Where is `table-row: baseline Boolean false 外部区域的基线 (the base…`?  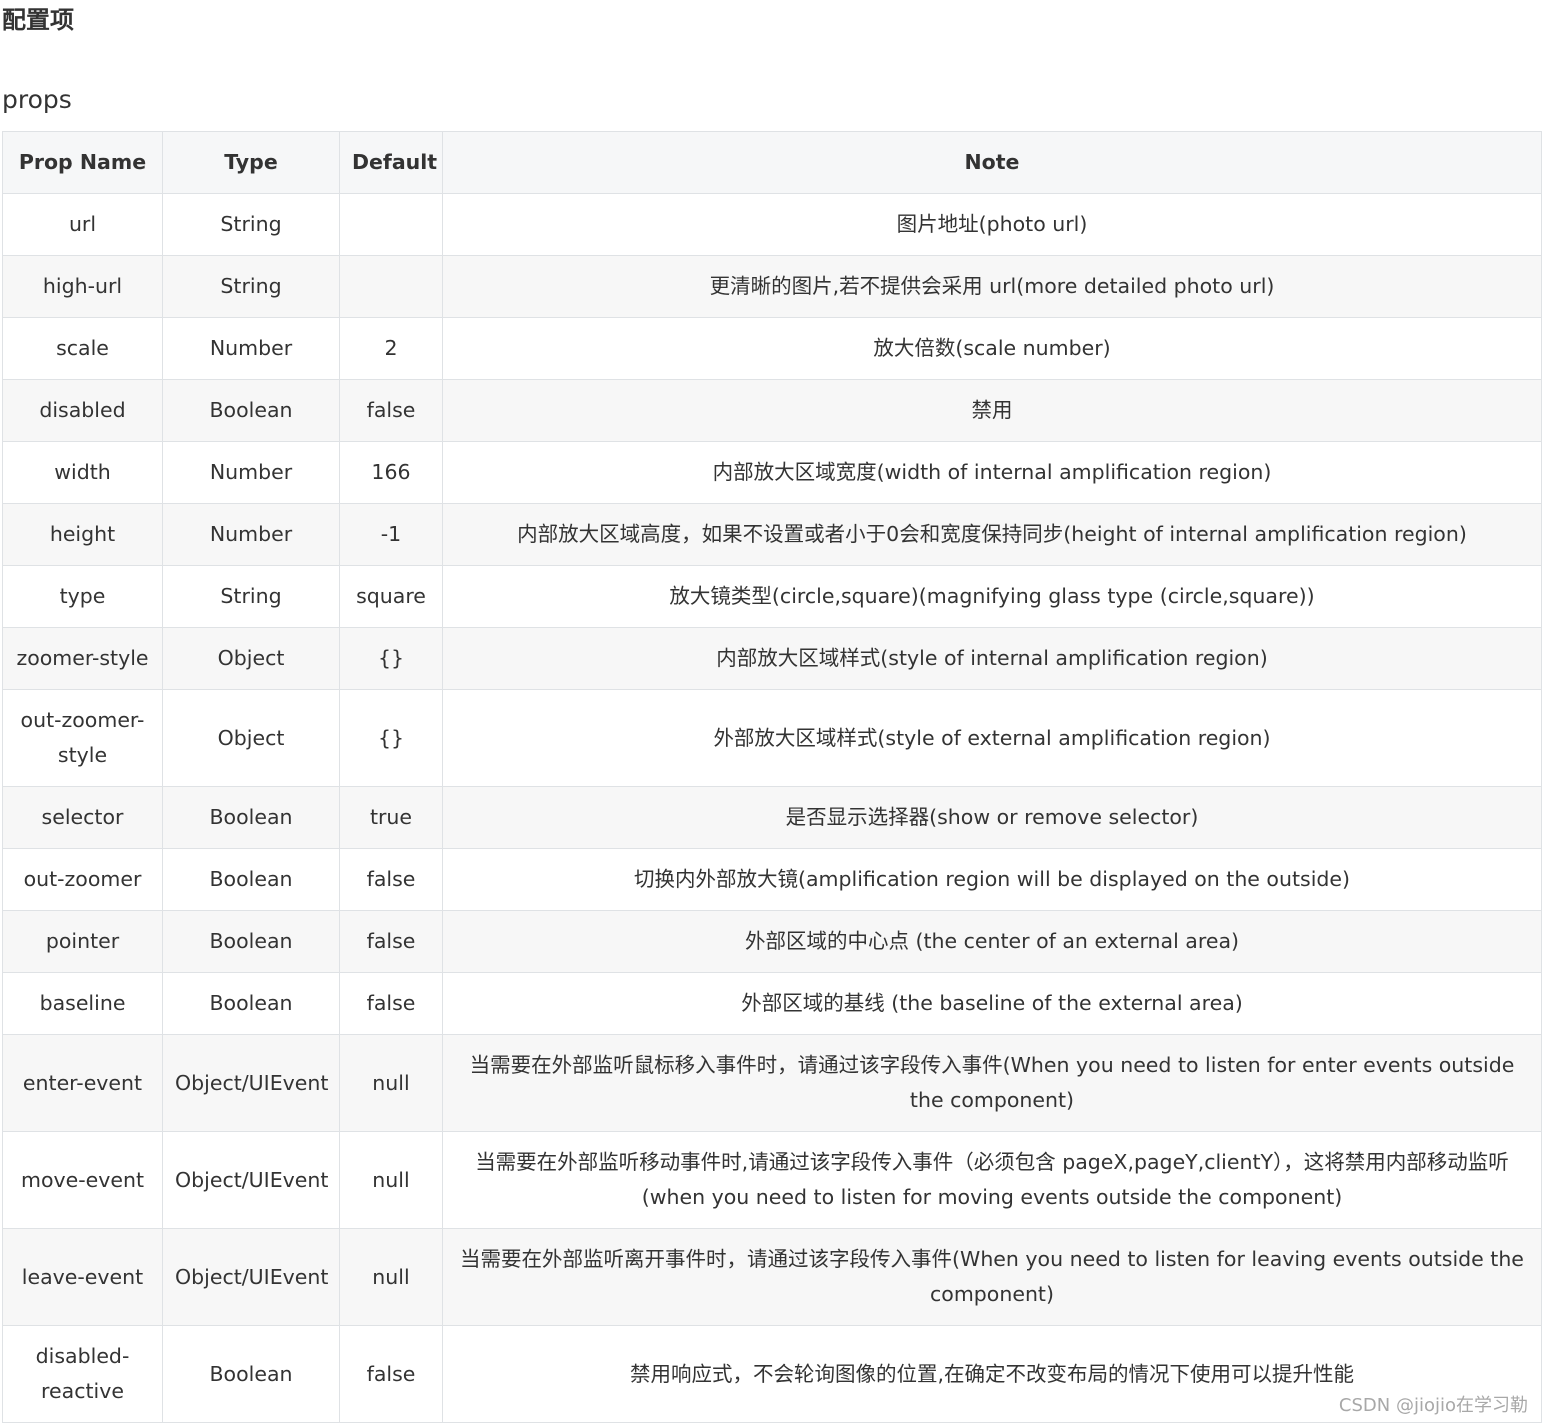
table-row: baseline Boolean false 外部区域的基线 (the base… is located at coordinates (772, 1003).